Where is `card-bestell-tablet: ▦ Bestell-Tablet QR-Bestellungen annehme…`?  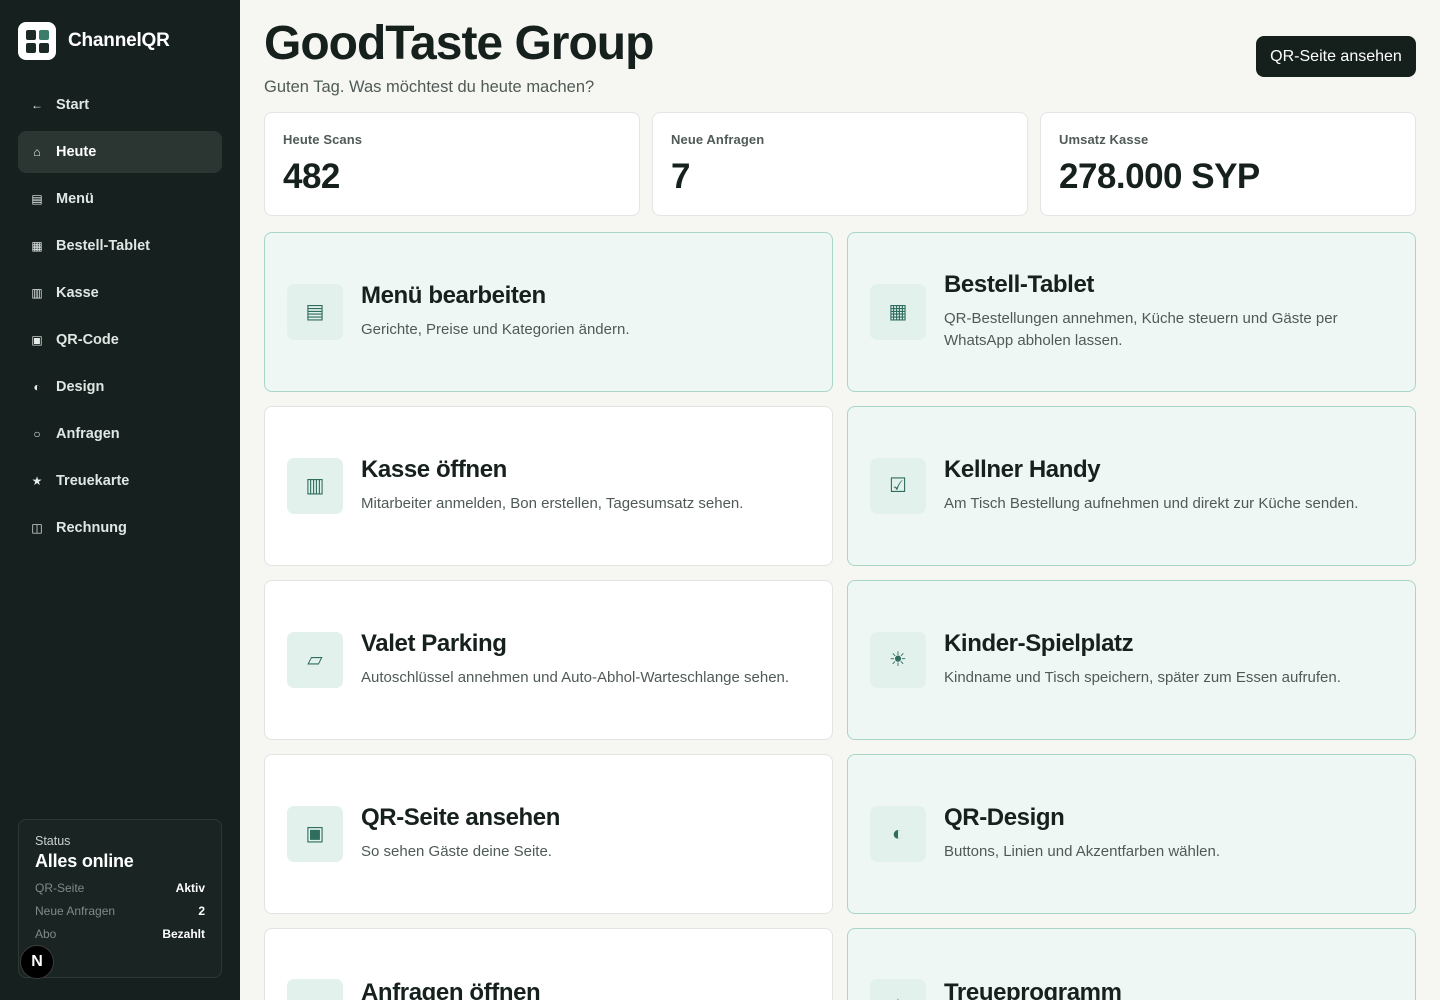 card-bestell-tablet: ▦ Bestell-Tablet QR-Bestellungen annehme… is located at coordinates (1131, 312).